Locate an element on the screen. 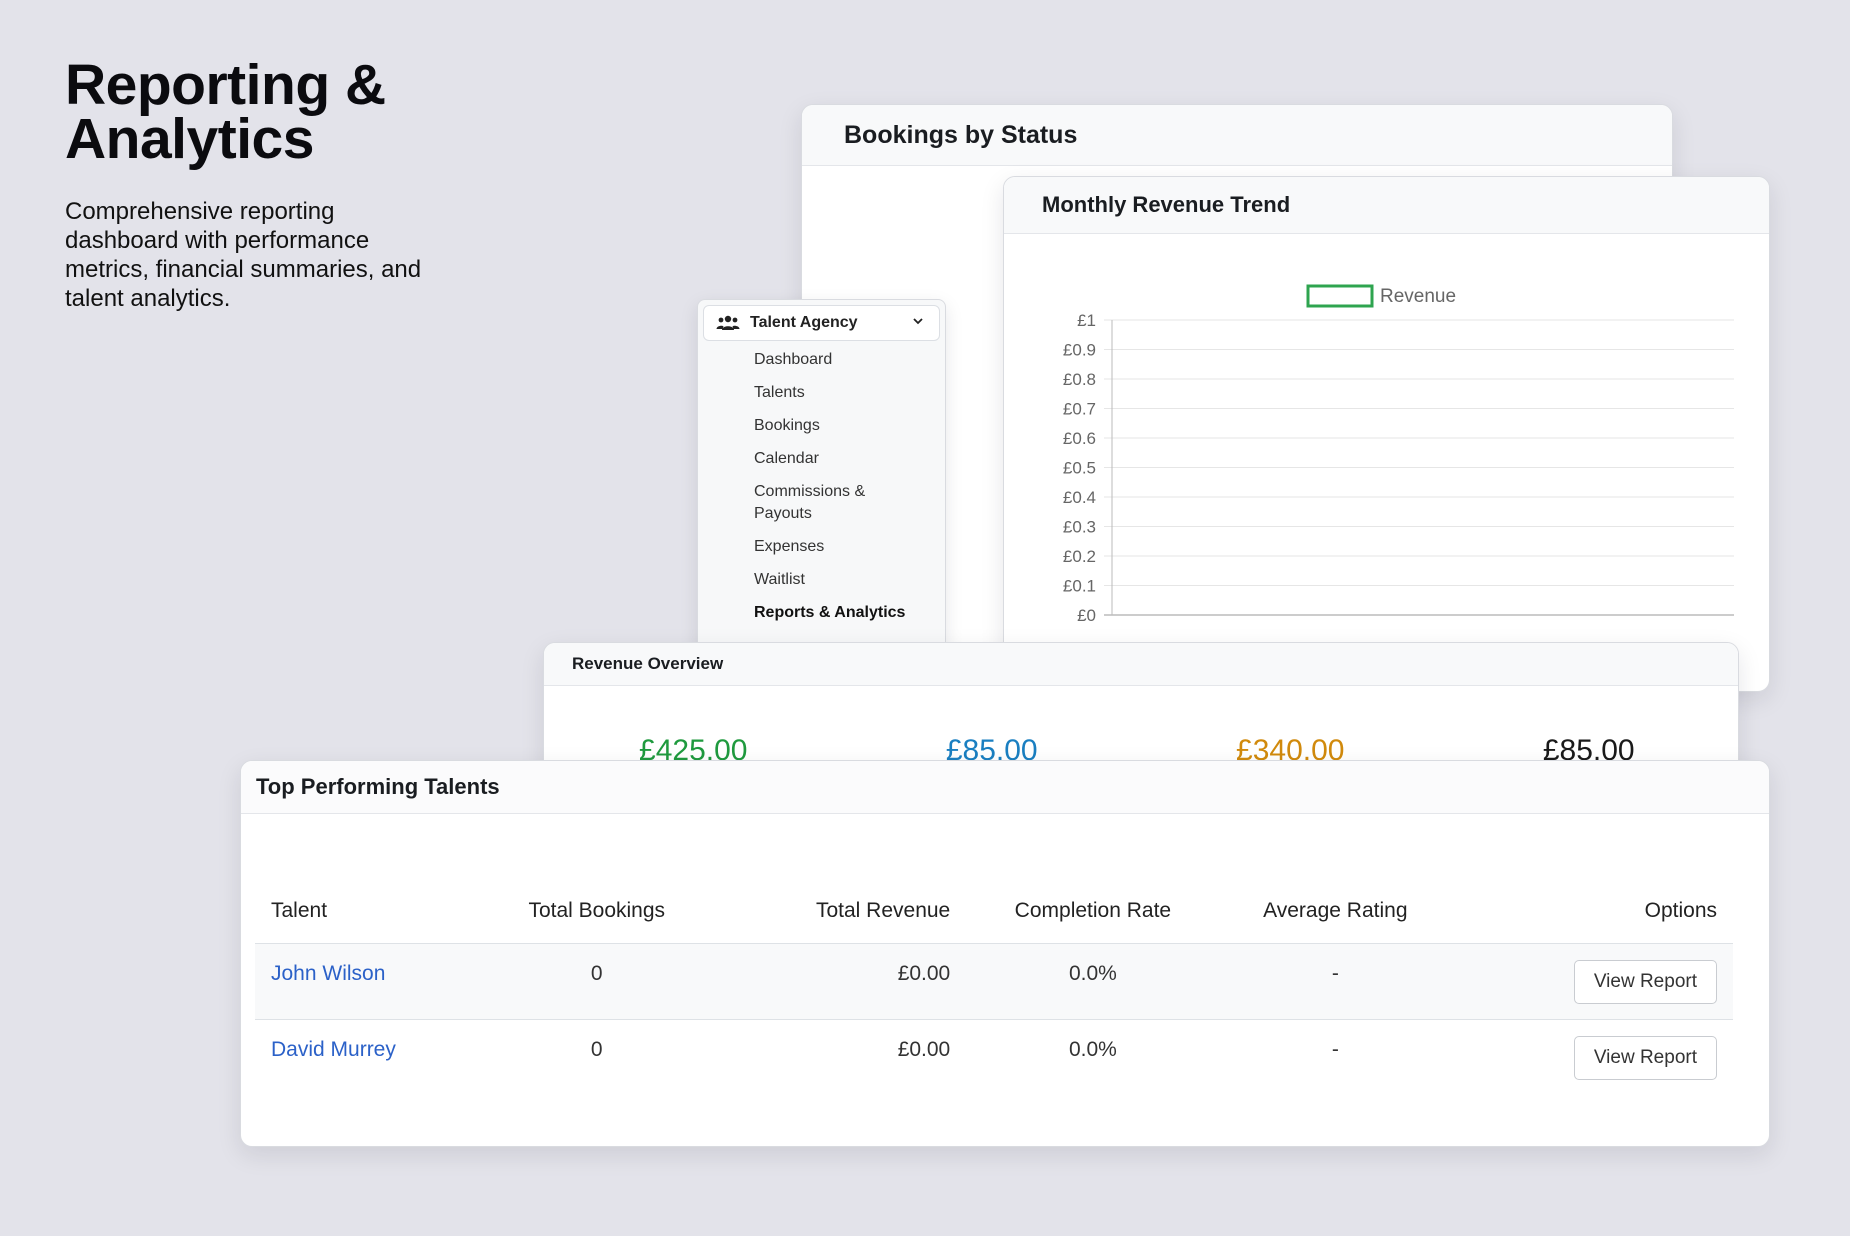 This screenshot has height=1236, width=1850. y-tick-label: £0.4 is located at coordinates (1079, 497).